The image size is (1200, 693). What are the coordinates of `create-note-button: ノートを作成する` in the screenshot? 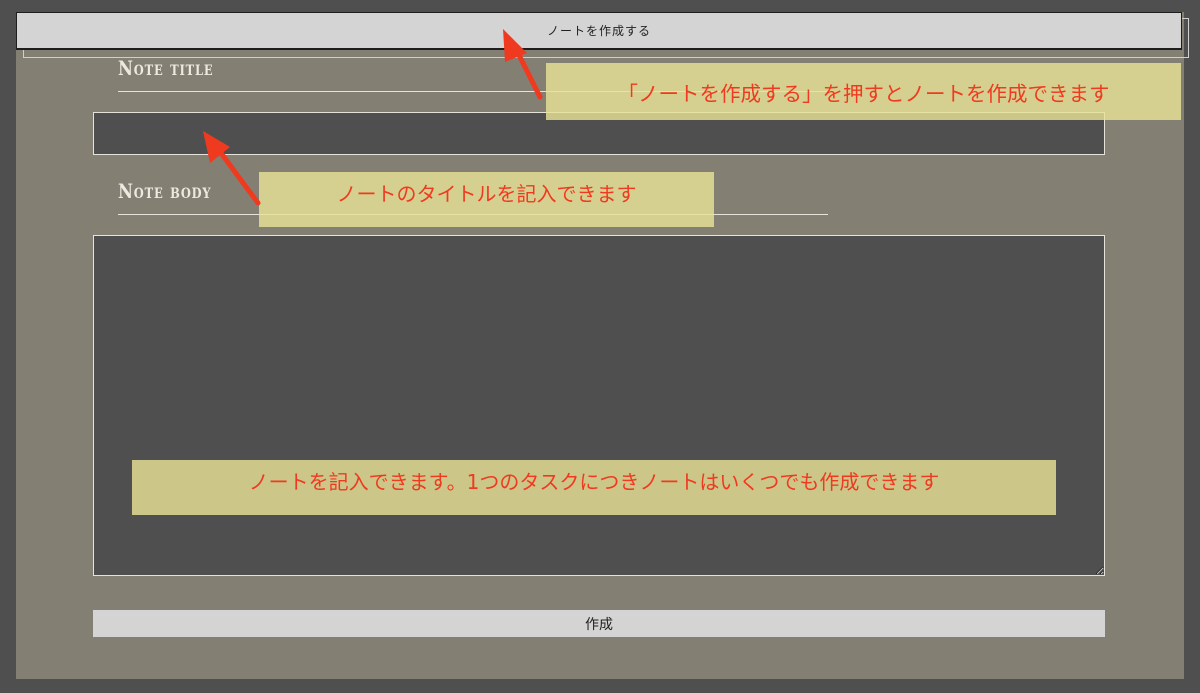 It's located at (599, 31).